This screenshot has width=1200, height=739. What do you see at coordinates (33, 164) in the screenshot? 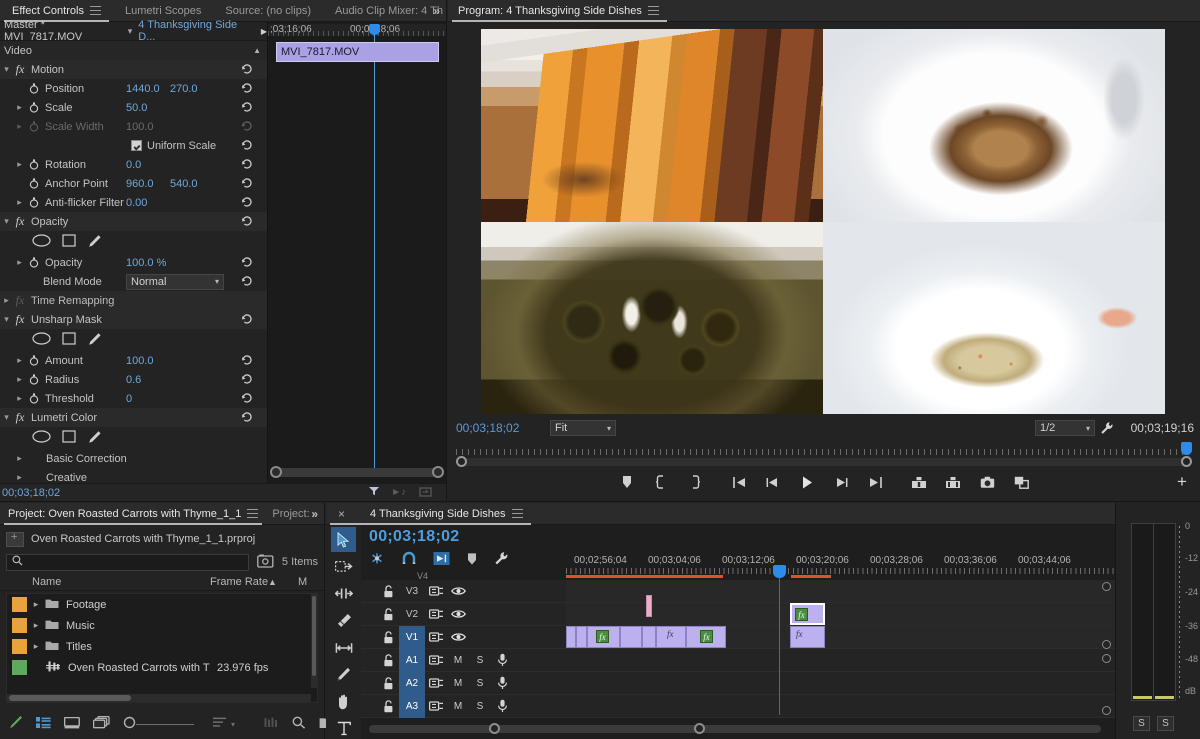
I see `rotation-stopwatch-icon` at bounding box center [33, 164].